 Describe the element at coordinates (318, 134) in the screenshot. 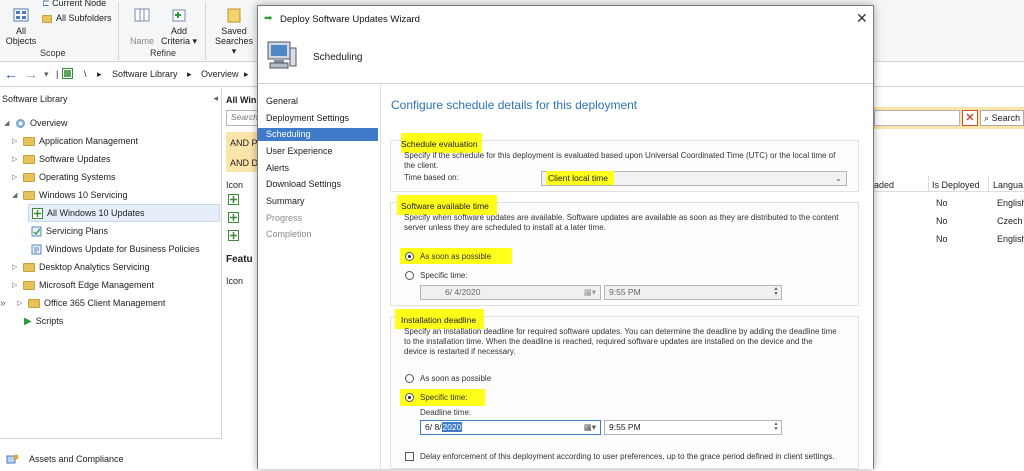

I see `step-scheduling: Scheduling` at that location.